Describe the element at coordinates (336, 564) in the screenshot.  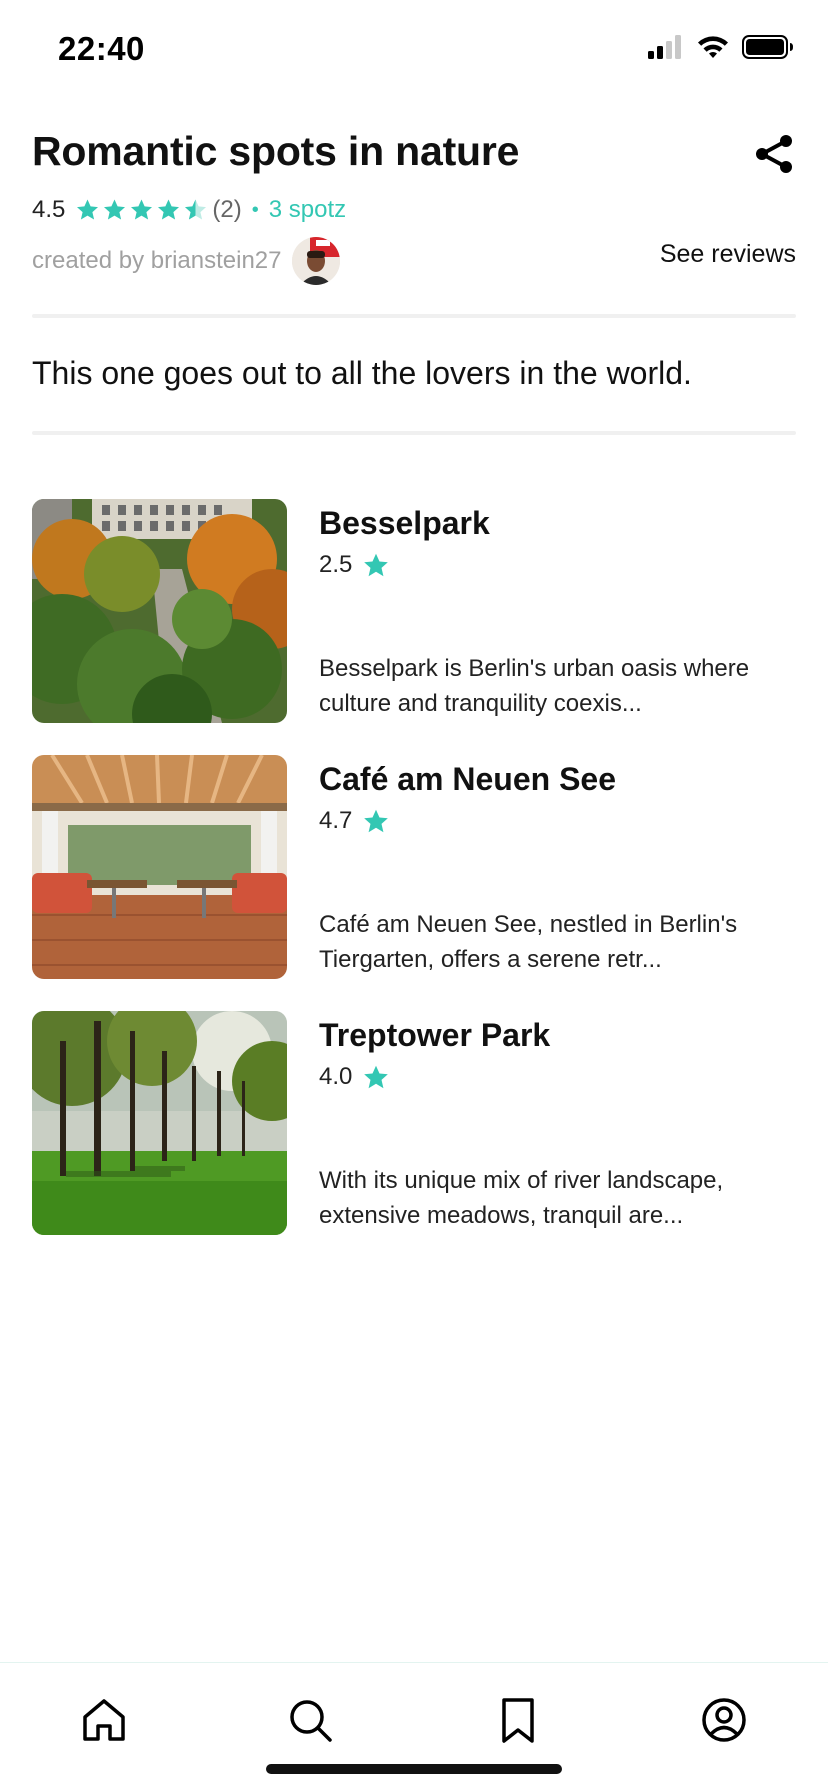
I see `spot-rating-value: 2.5` at that location.